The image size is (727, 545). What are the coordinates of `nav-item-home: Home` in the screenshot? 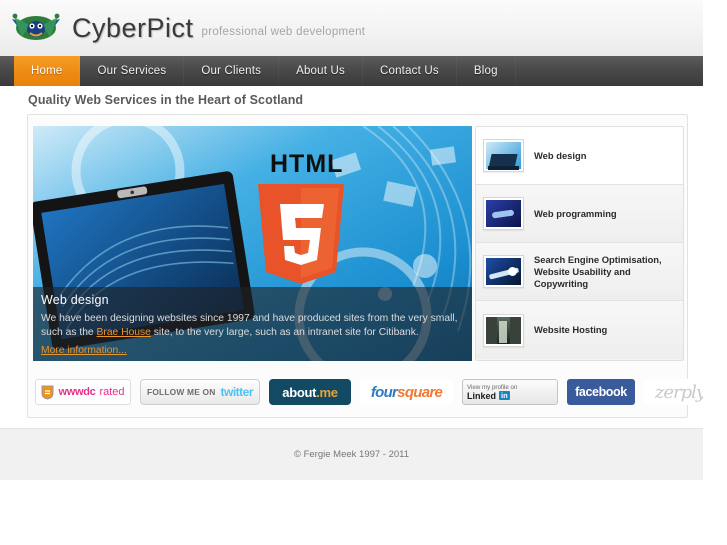 It's located at (47, 71).